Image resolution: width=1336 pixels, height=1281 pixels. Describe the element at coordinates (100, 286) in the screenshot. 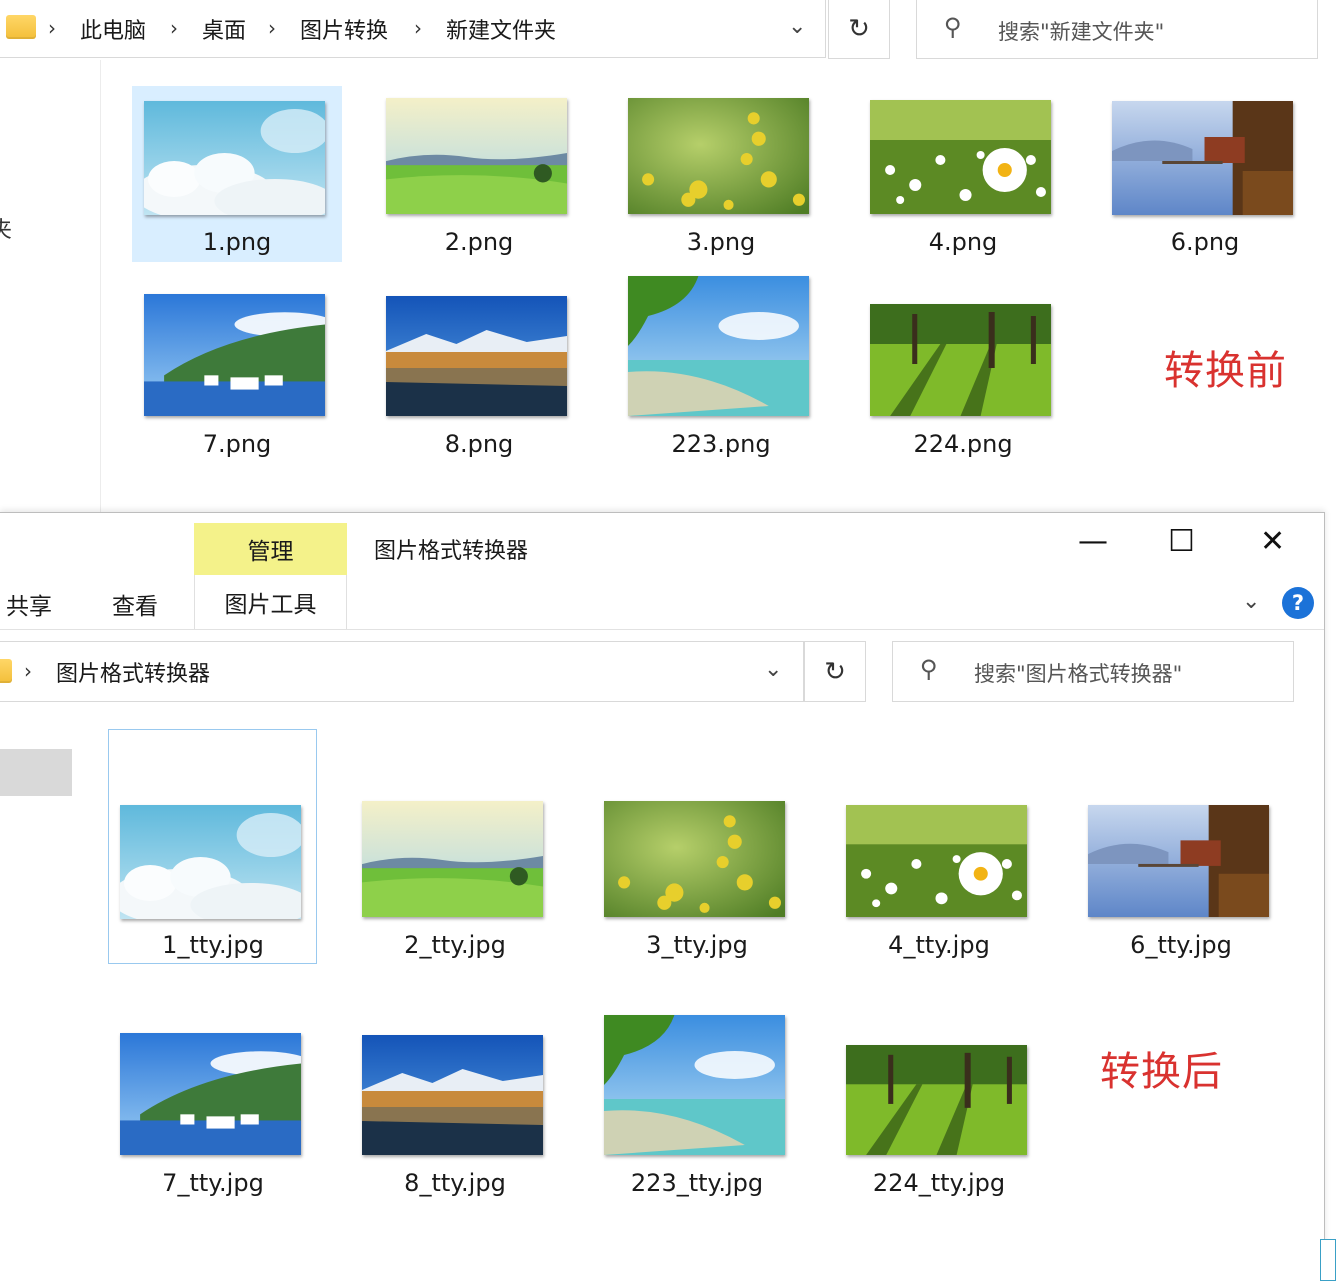

I see `nav-pane-divider` at that location.